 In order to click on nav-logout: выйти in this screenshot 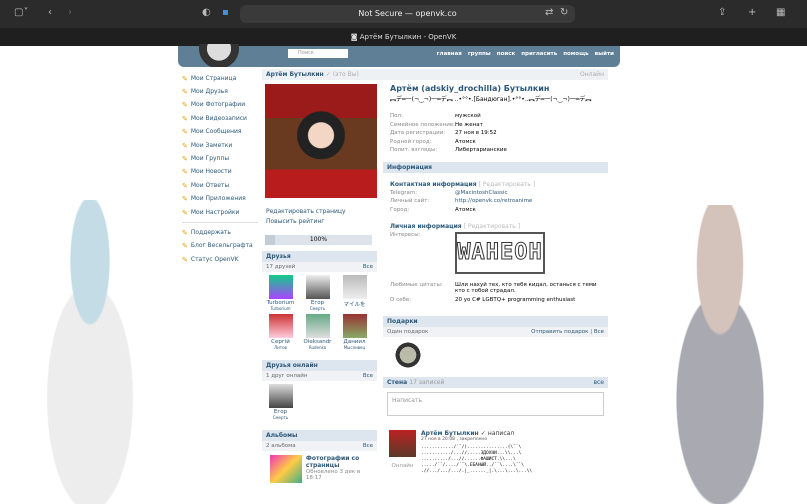, I will do `click(604, 54)`.